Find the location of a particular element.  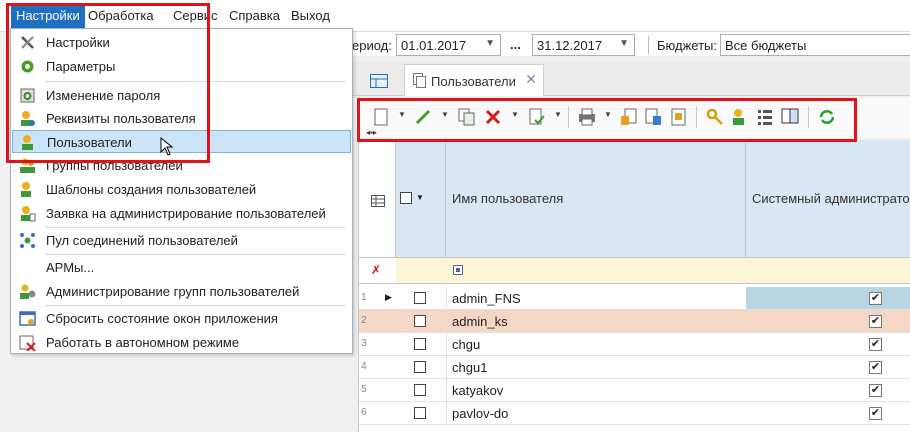

tab-strip: Пользователи ✕ is located at coordinates (631, 79).